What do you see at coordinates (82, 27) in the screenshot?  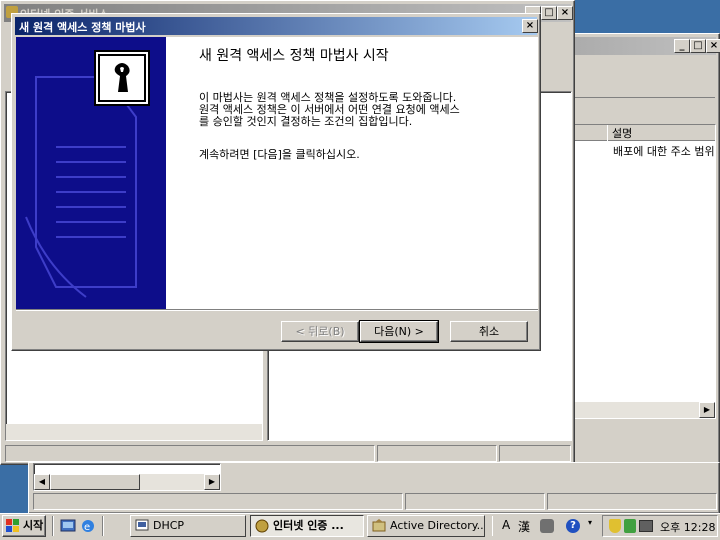 I see `wizard-title: 새 원격 액세스 정책 마법사` at bounding box center [82, 27].